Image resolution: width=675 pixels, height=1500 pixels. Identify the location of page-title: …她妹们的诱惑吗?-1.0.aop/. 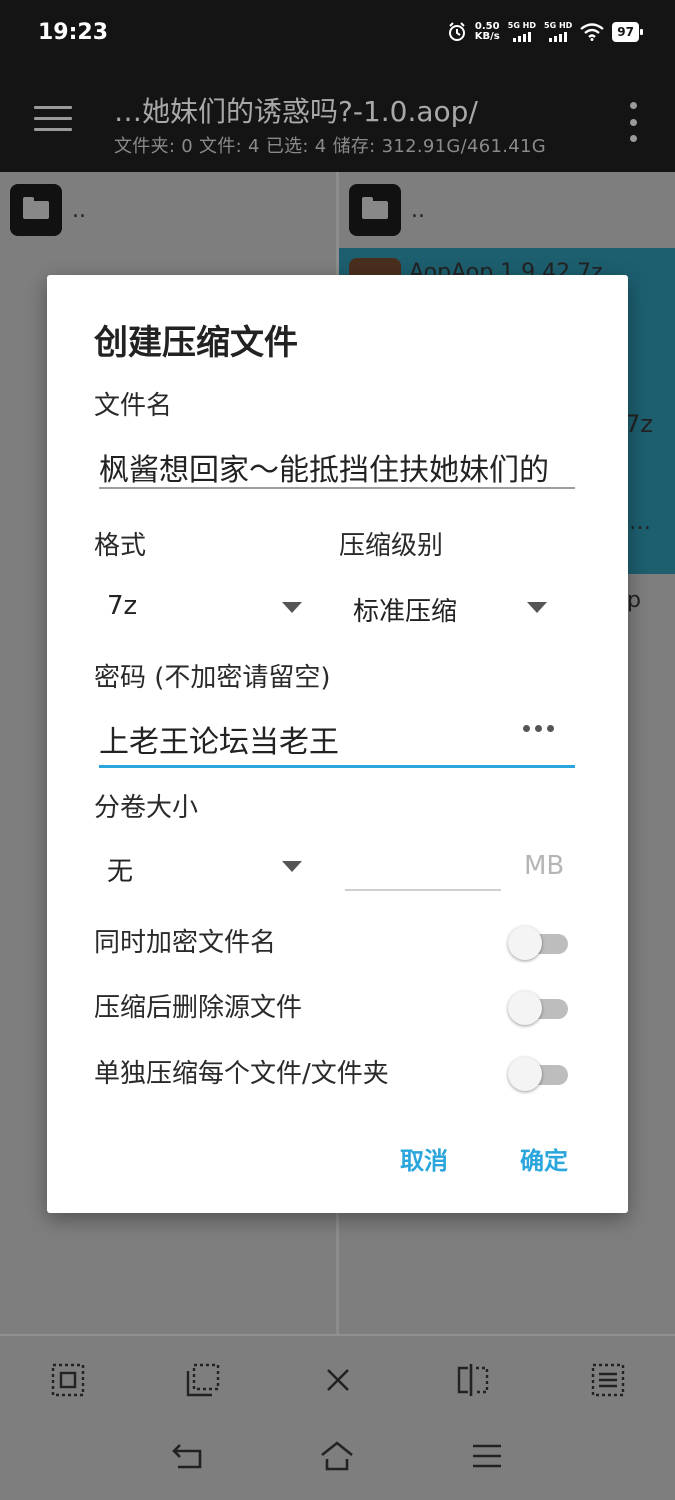
(296, 111).